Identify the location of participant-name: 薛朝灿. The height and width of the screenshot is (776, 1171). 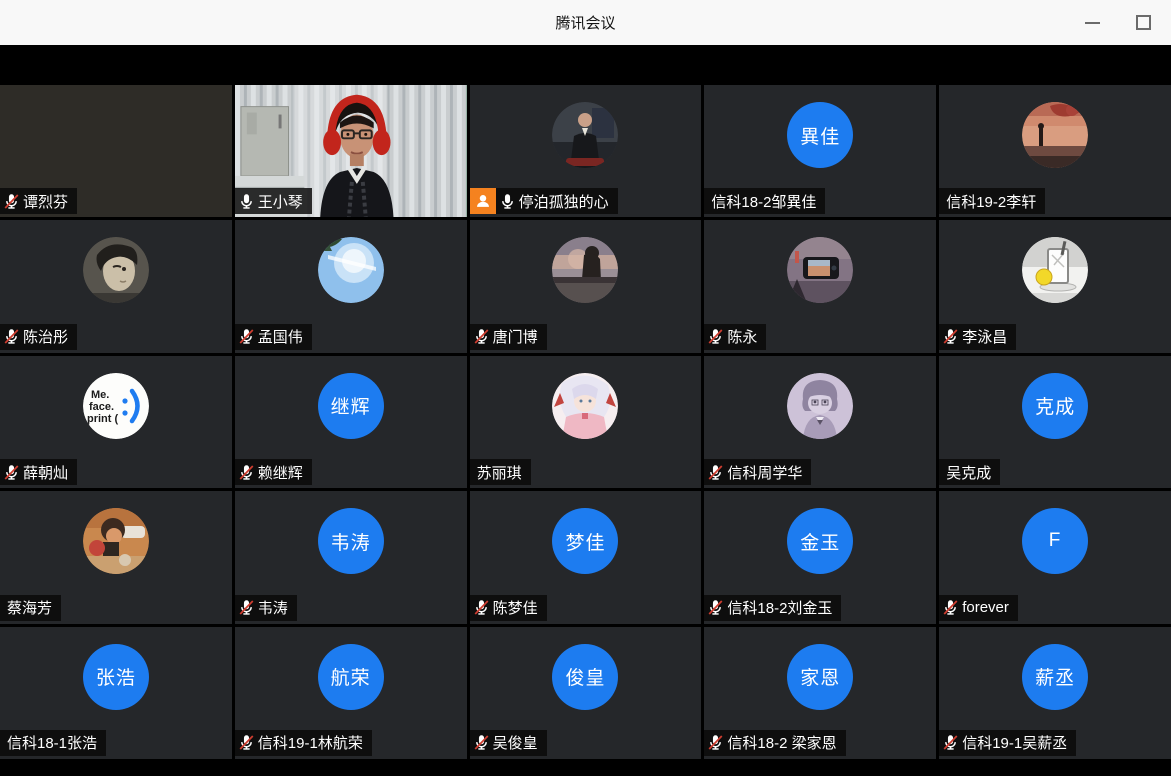
(46, 473).